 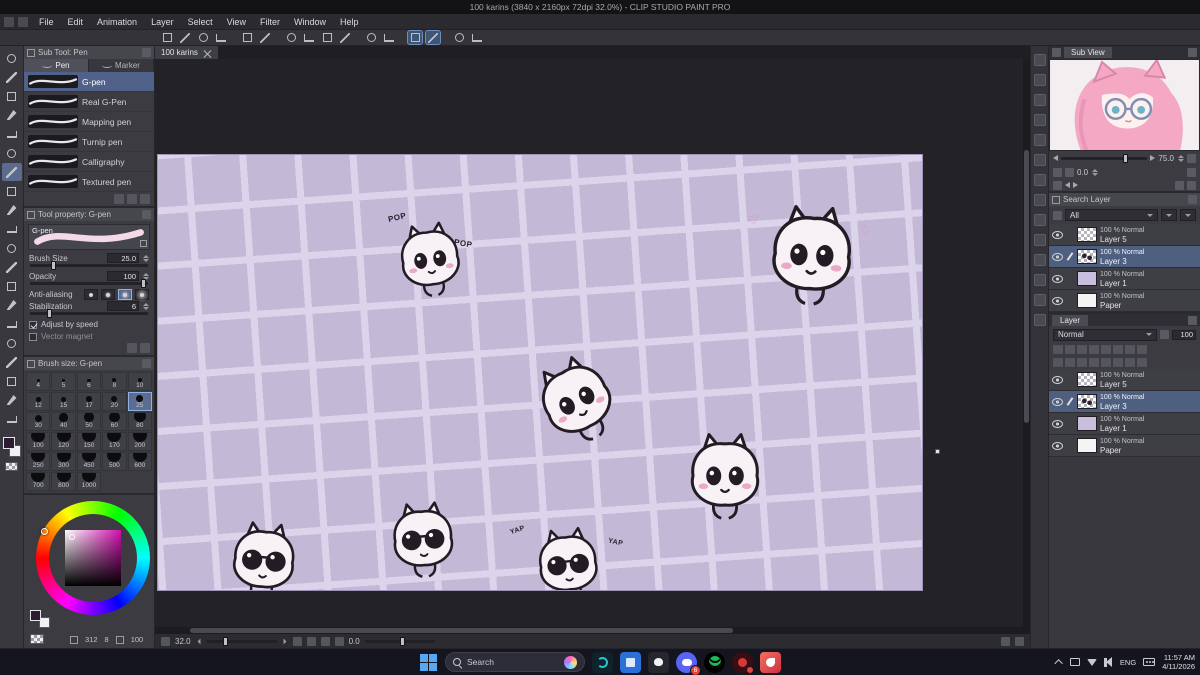 I want to click on brush-size-12: 12, so click(x=38, y=401).